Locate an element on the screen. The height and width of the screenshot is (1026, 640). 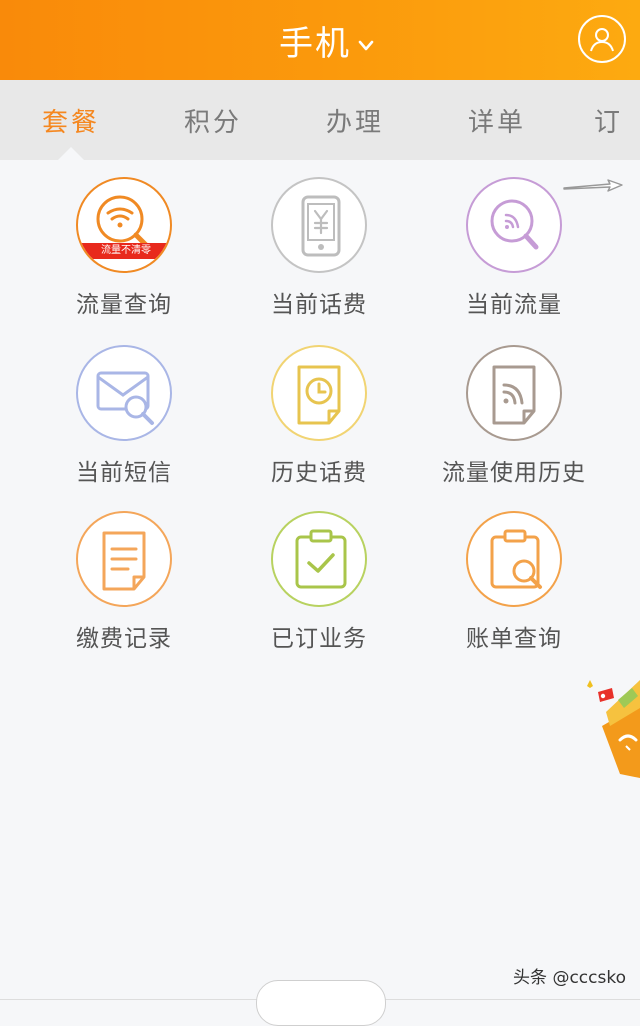
phone-yuan-icon is located at coordinates (319, 225).